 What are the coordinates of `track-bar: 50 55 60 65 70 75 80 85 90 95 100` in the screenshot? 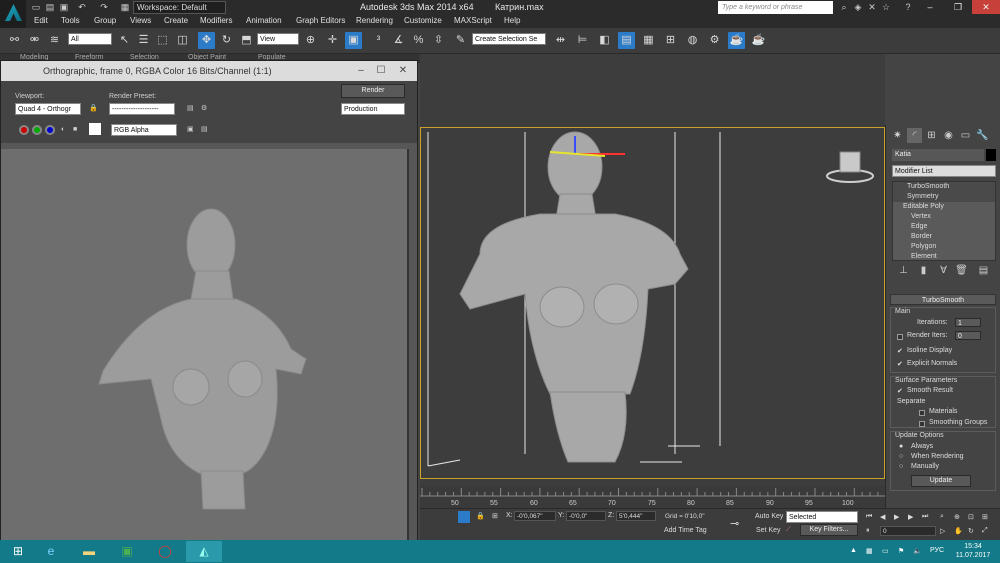 It's located at (652, 497).